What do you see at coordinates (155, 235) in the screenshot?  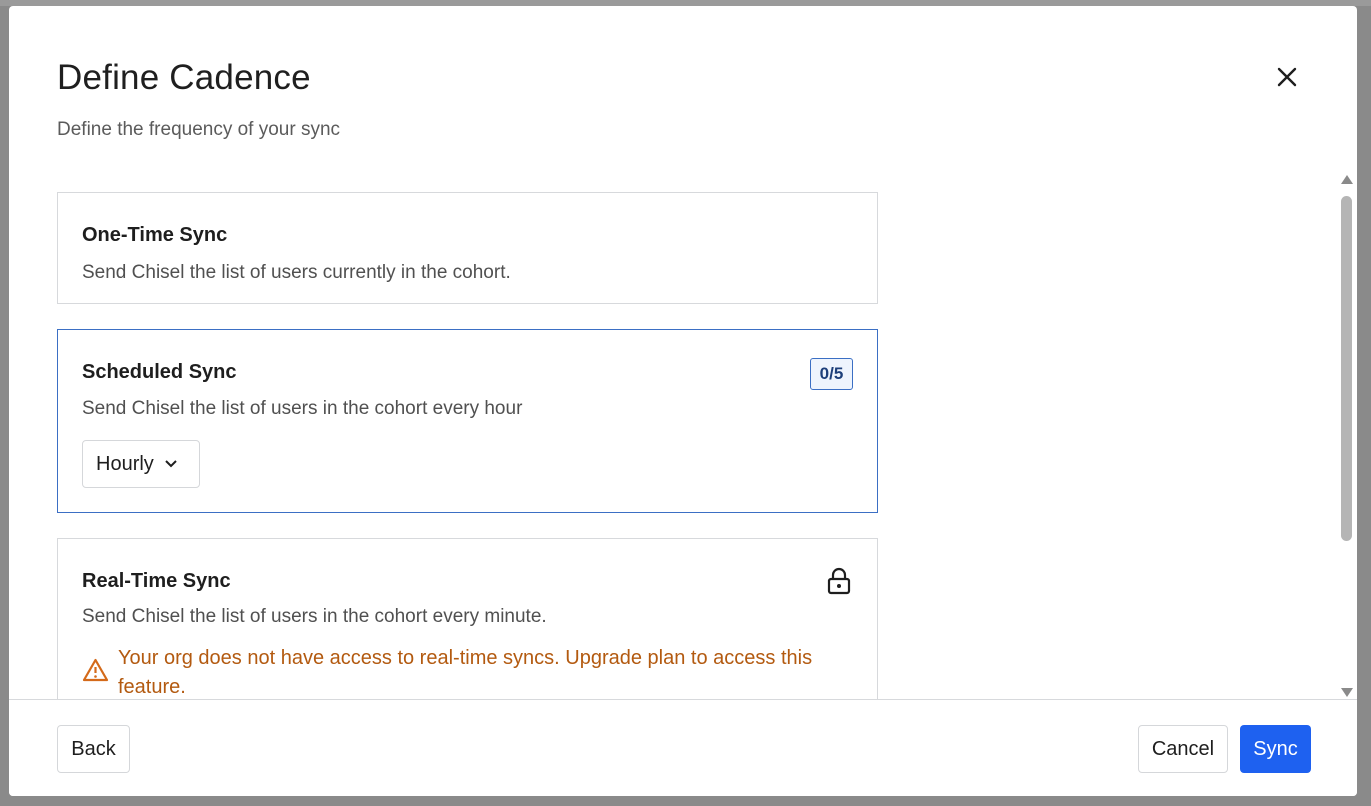 I see `option-title: One-Time Sync` at bounding box center [155, 235].